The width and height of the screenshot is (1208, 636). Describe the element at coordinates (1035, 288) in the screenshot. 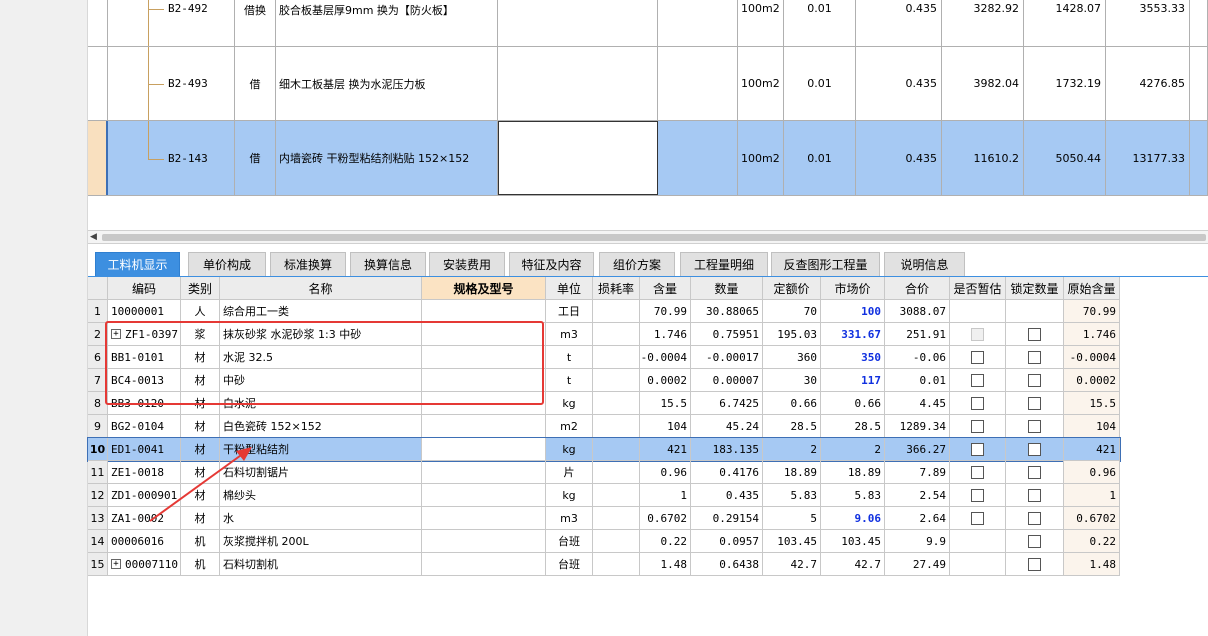

I see `header-lock: 锁定数量` at that location.